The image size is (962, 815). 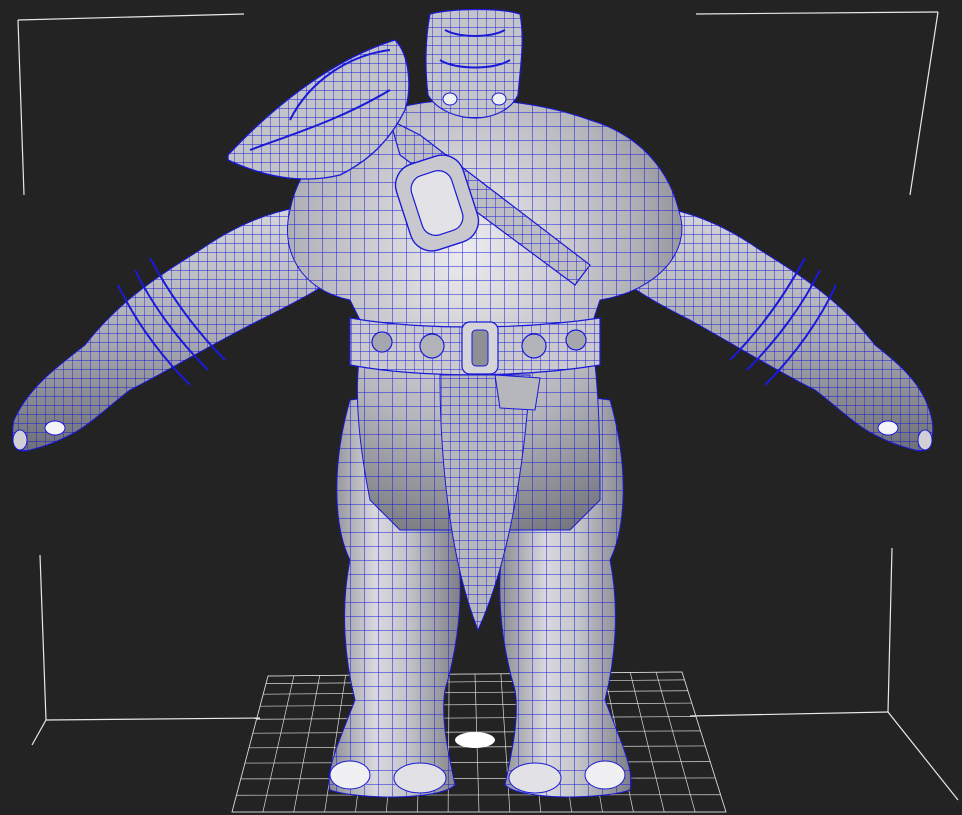 What do you see at coordinates (474, 63) in the screenshot?
I see `head` at bounding box center [474, 63].